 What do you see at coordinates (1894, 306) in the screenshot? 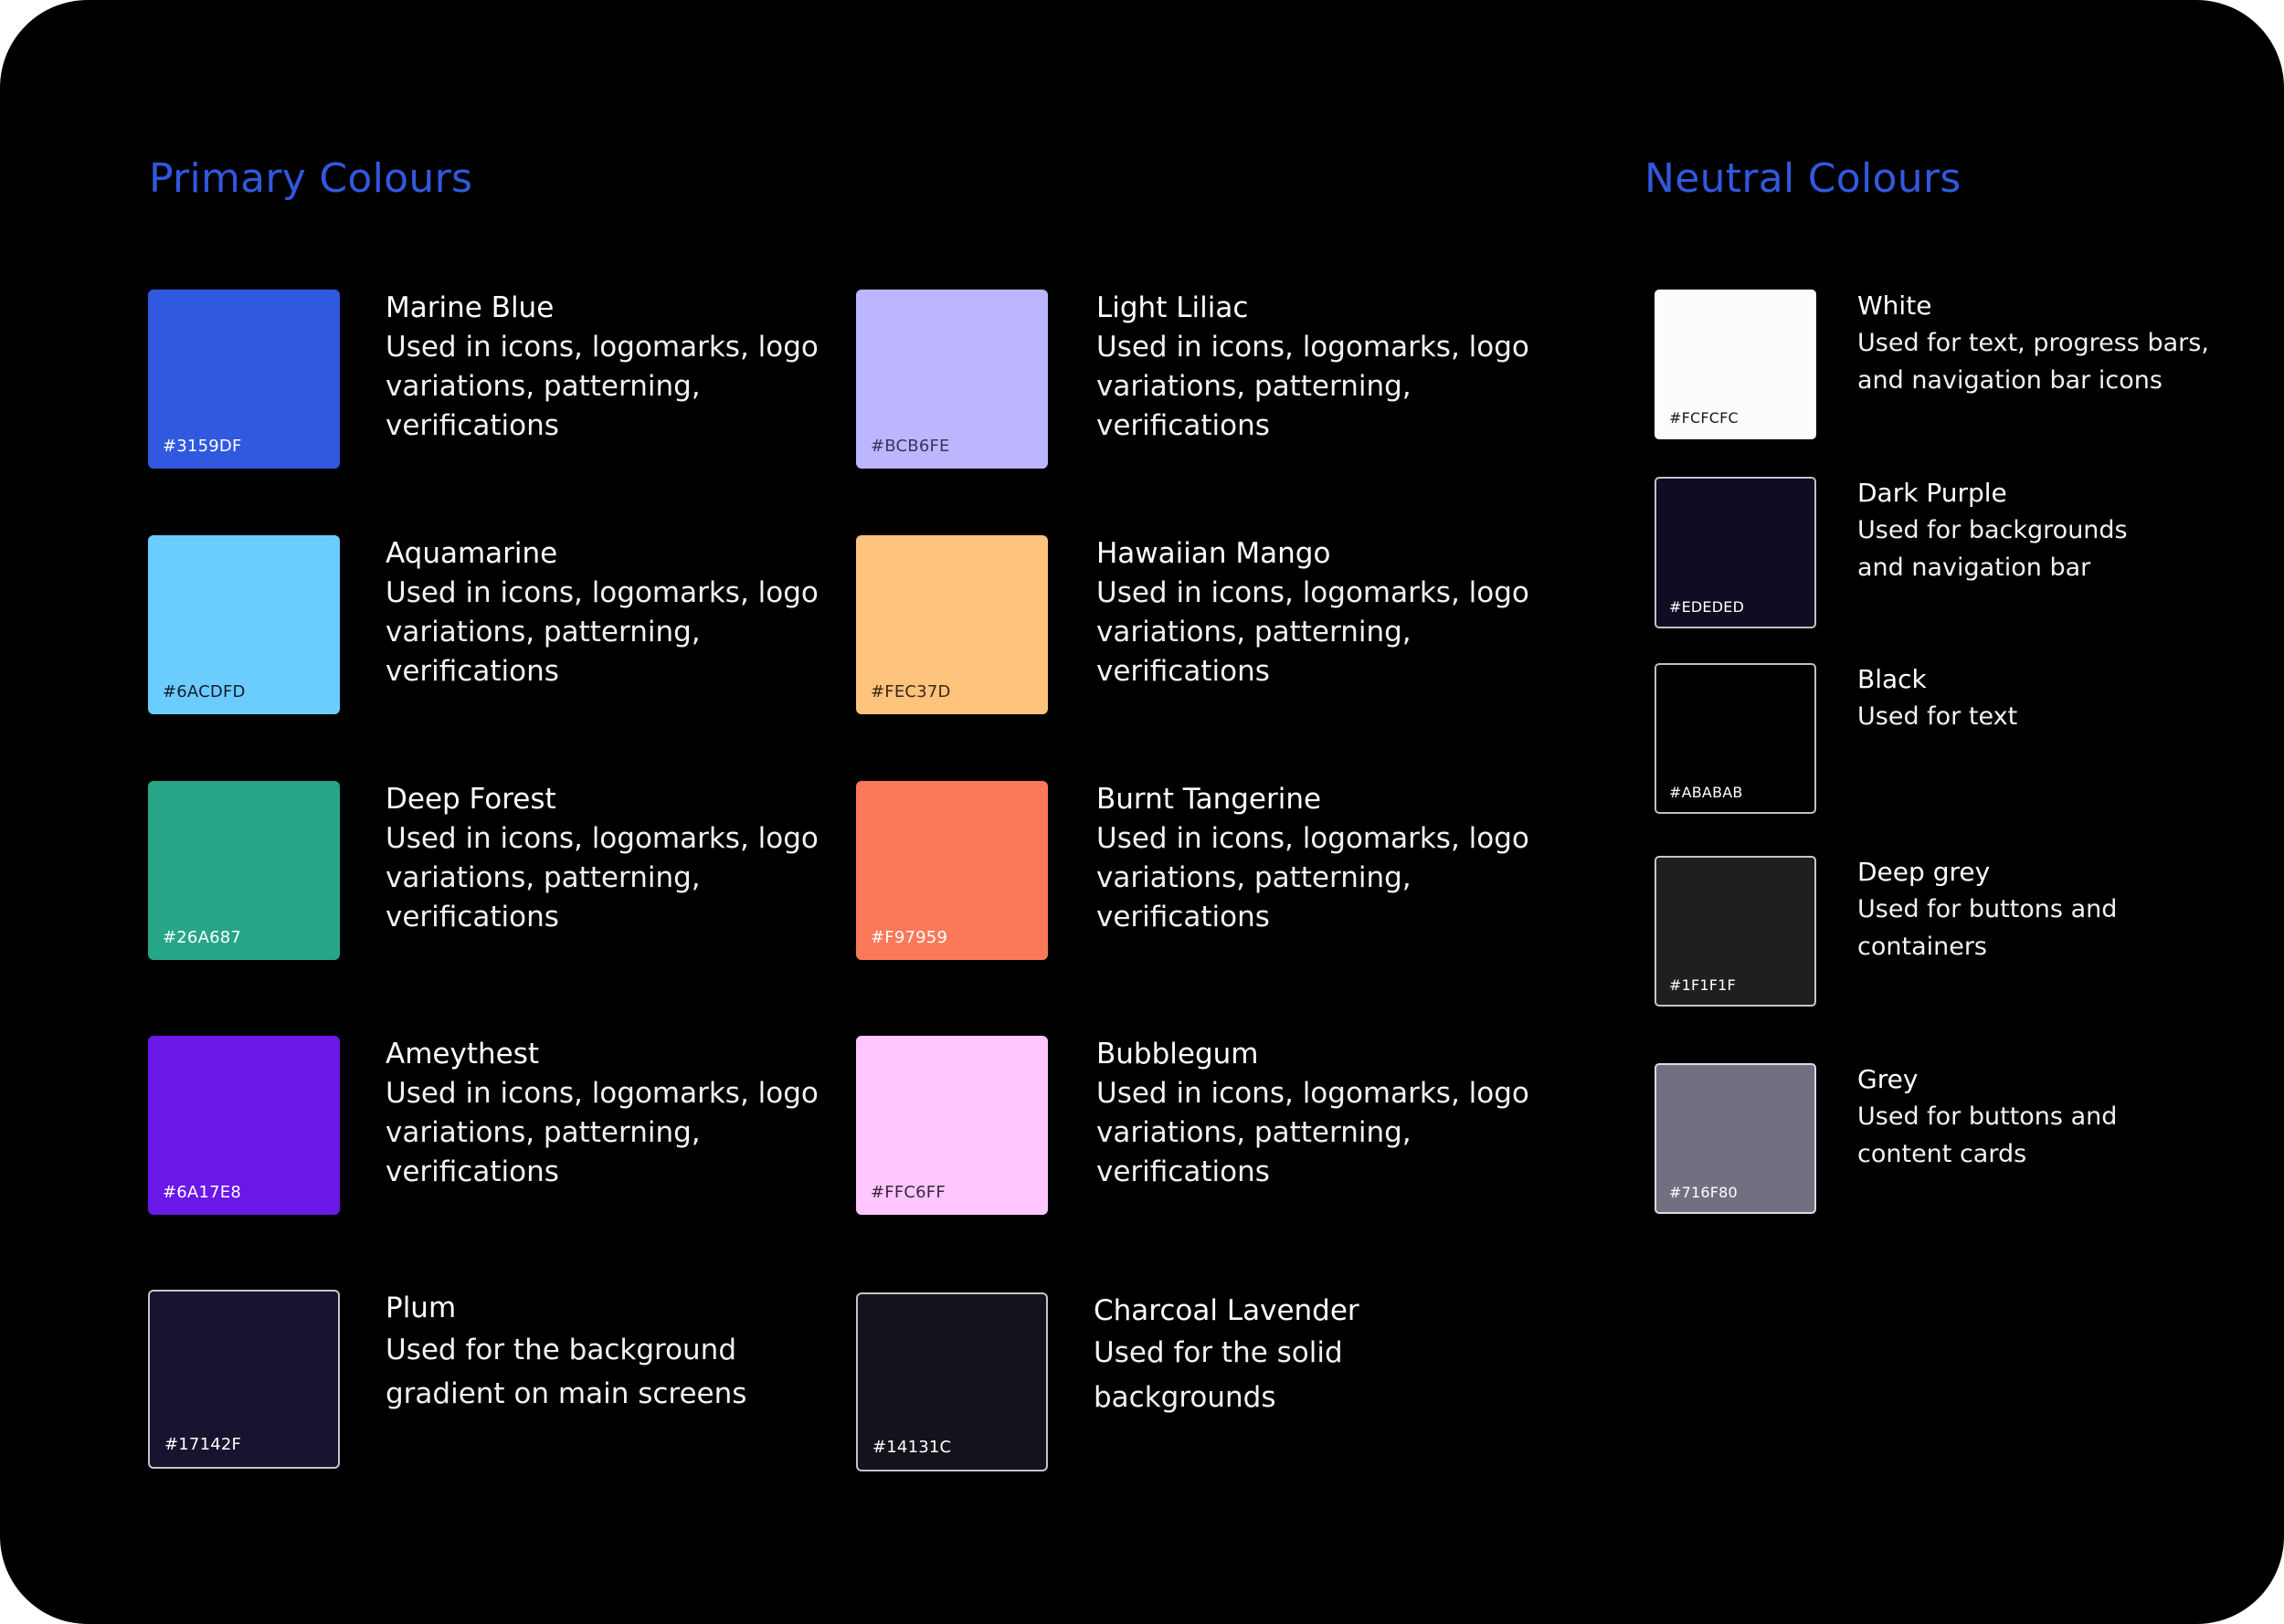
I see `colour-name: White` at bounding box center [1894, 306].